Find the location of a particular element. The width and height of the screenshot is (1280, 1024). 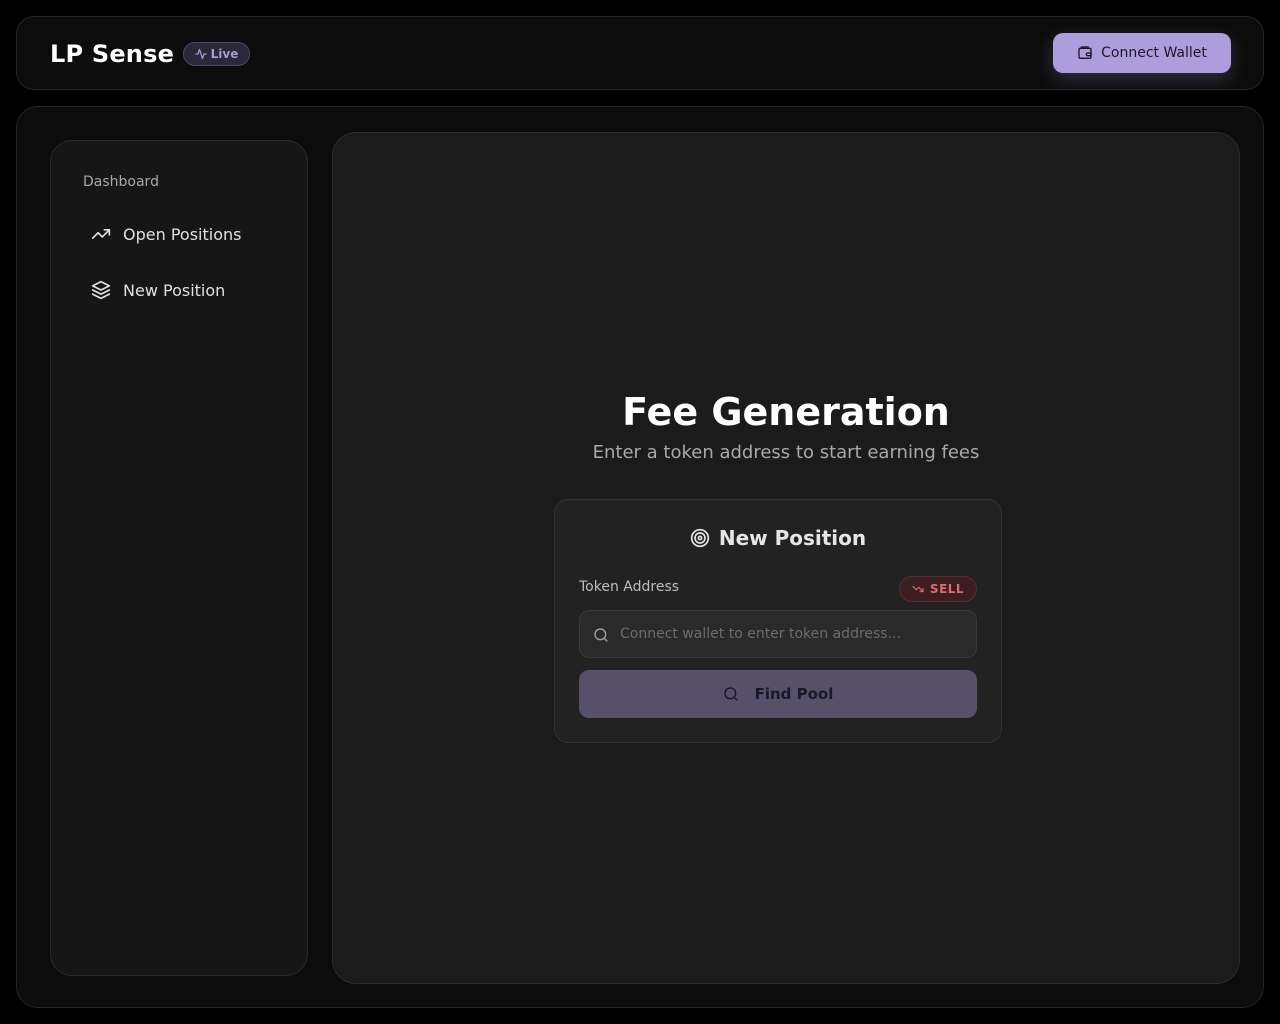

sidebar-heading: Dashboard is located at coordinates (121, 182).